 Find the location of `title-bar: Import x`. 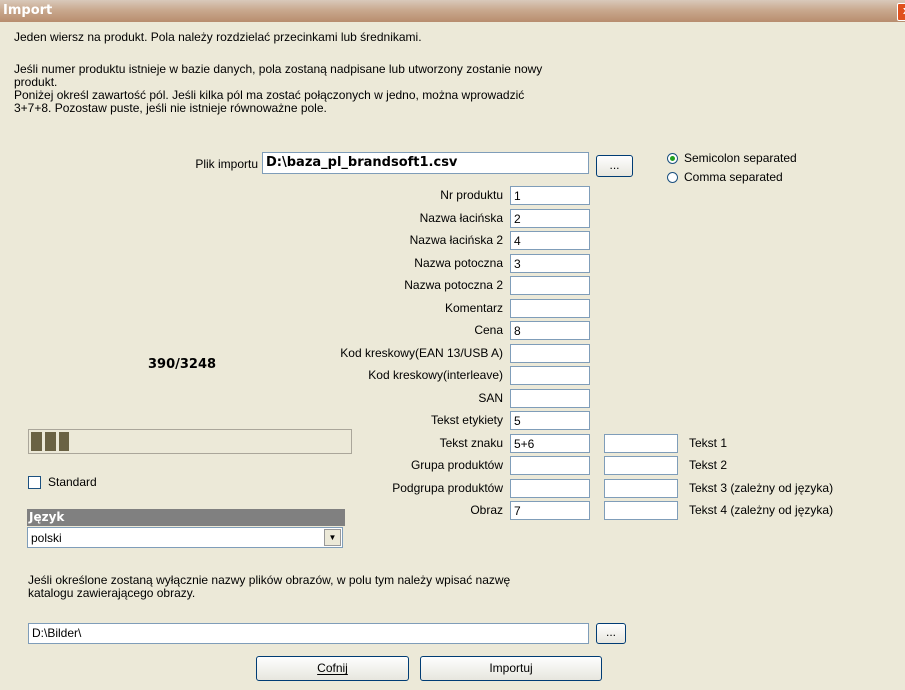

title-bar: Import x is located at coordinates (452, 11).